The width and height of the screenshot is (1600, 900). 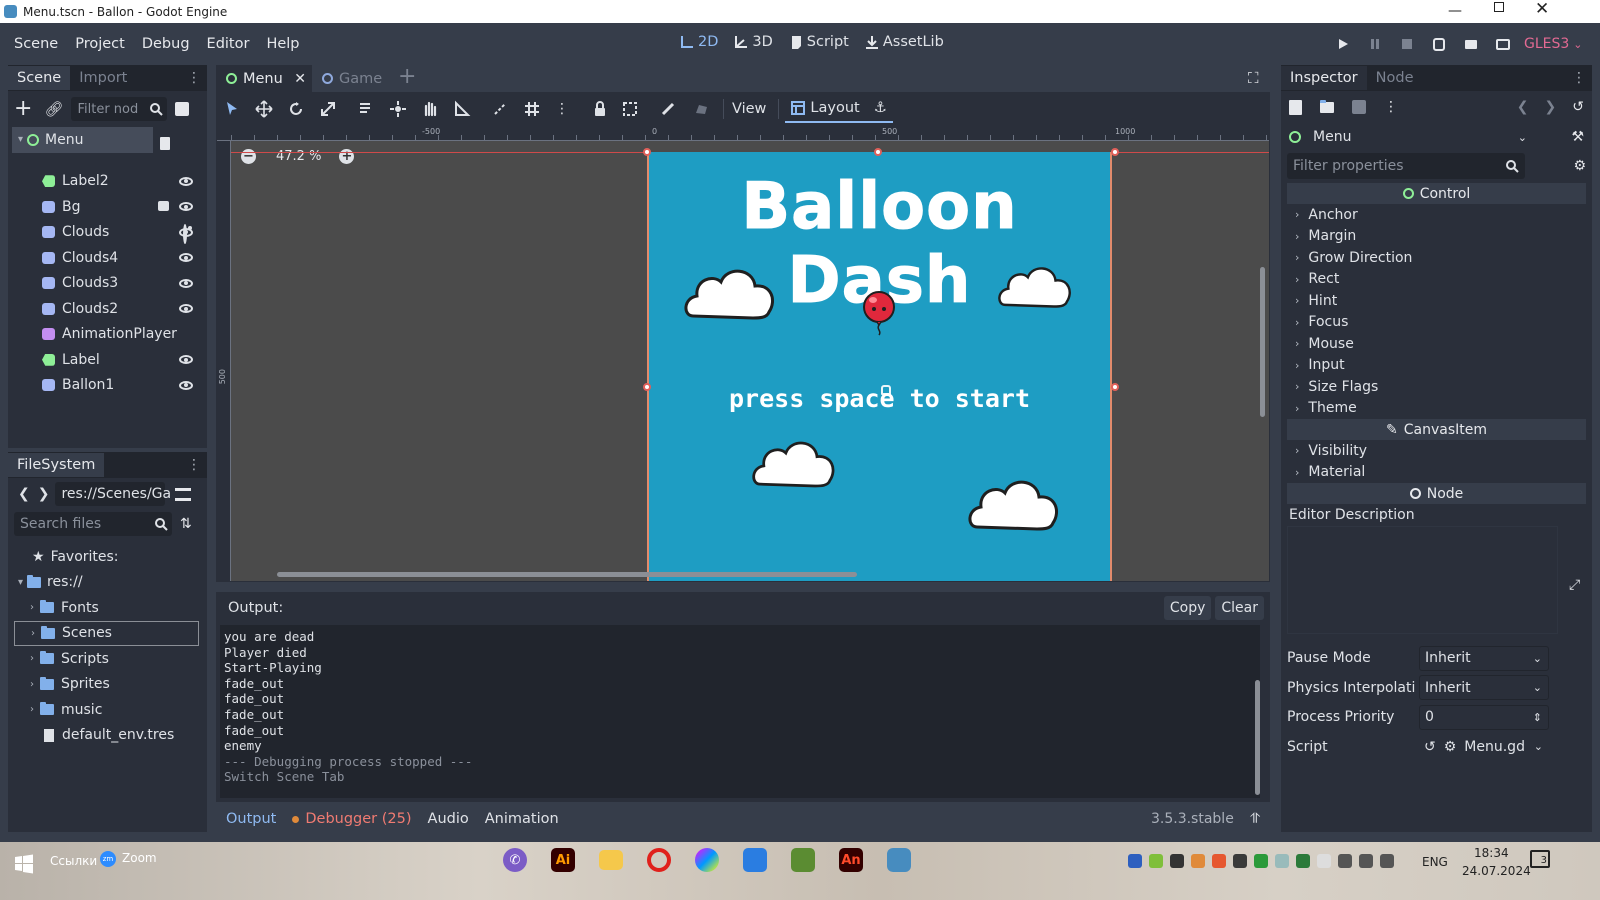 I want to click on workspace-3d: 3D, so click(x=753, y=42).